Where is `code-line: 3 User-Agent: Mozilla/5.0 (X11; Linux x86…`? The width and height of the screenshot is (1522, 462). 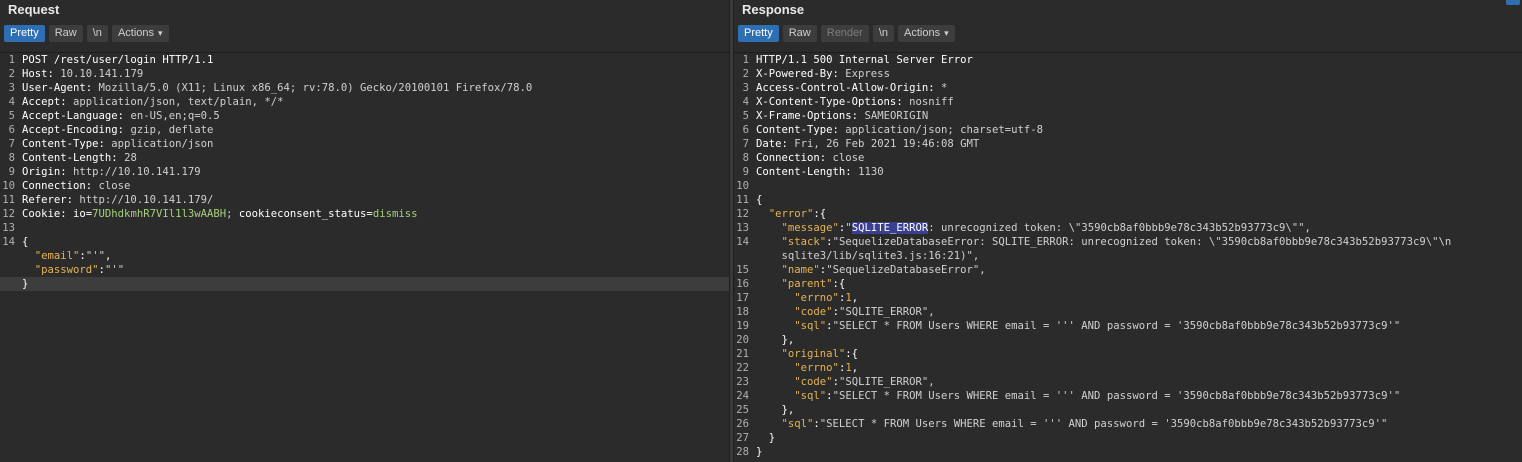 code-line: 3 User-Agent: Mozilla/5.0 (X11; Linux x86… is located at coordinates (364, 88).